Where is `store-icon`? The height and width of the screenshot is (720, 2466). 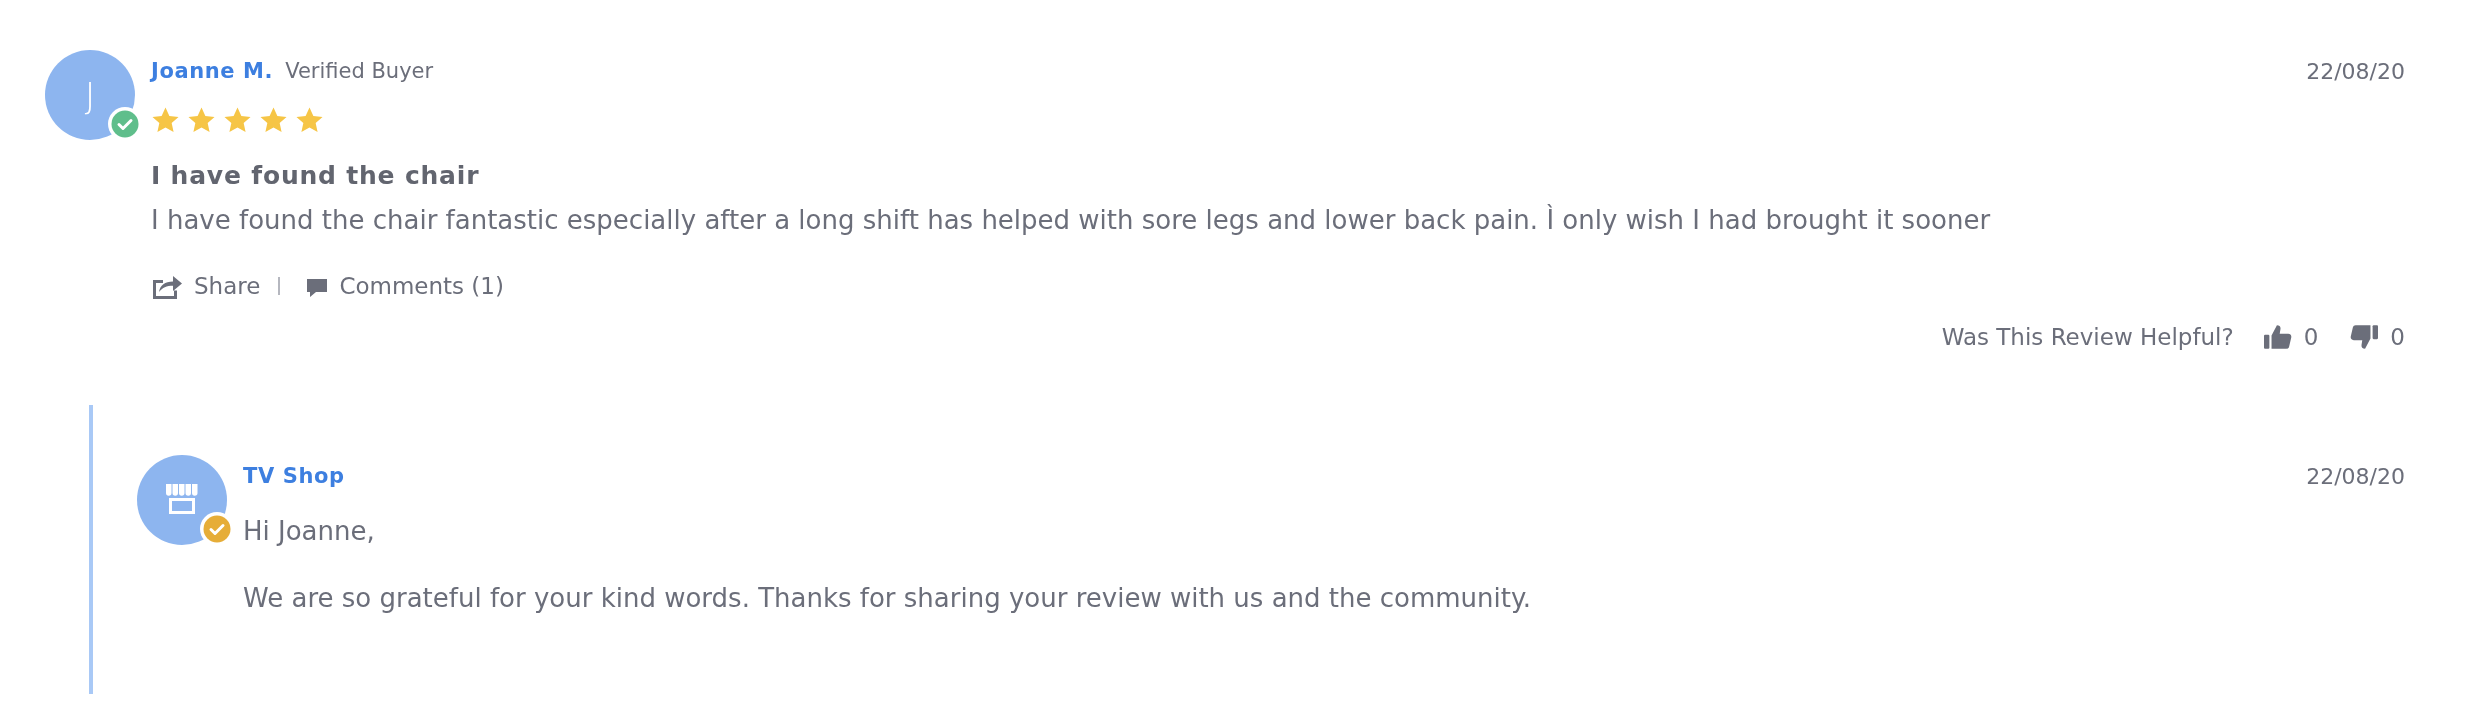 store-icon is located at coordinates (182, 500).